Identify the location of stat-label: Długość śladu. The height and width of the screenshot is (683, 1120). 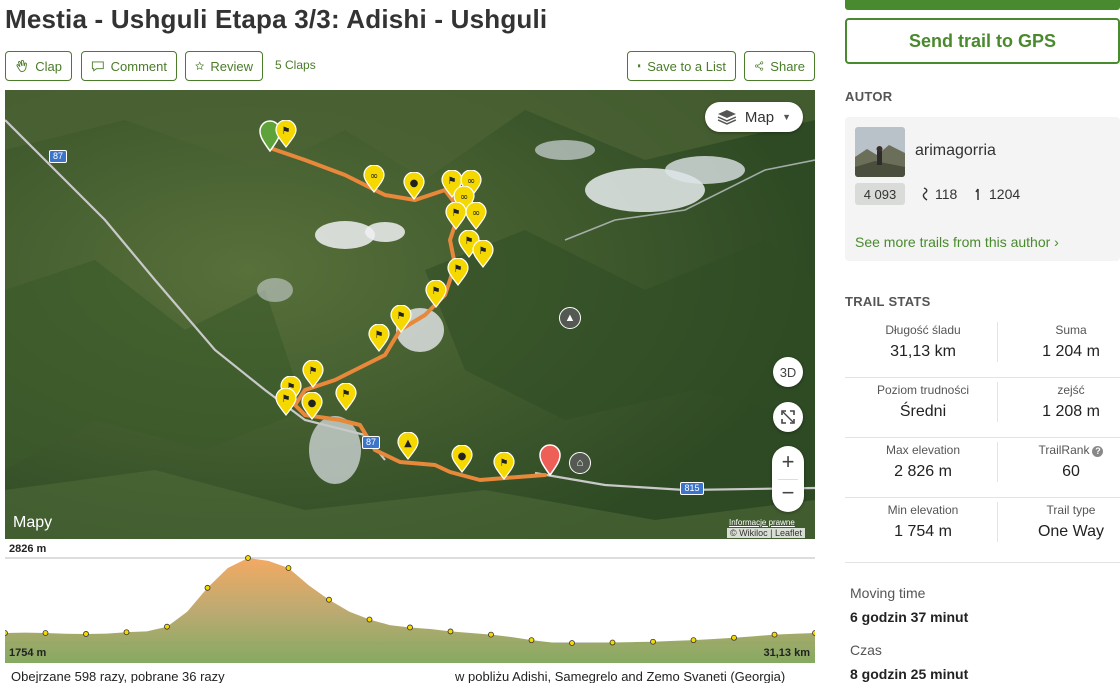
(923, 330).